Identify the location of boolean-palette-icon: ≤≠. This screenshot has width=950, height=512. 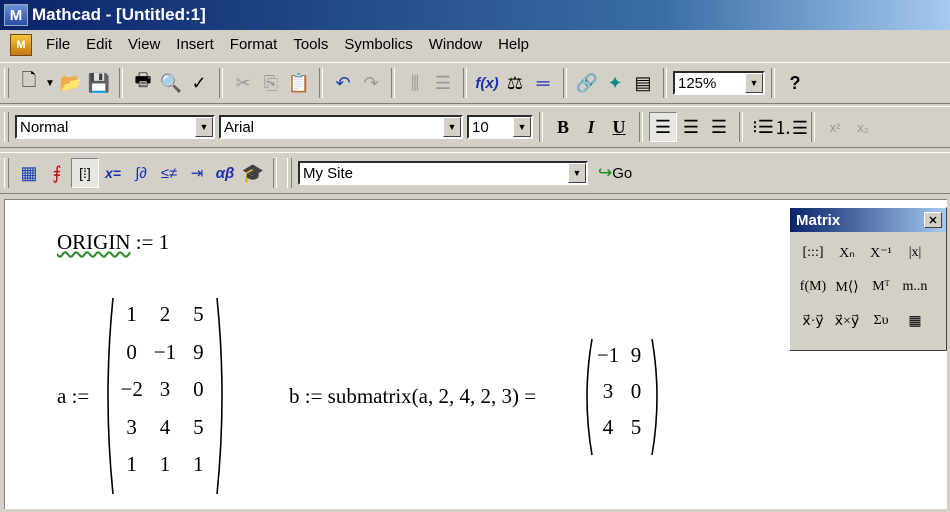
(169, 173).